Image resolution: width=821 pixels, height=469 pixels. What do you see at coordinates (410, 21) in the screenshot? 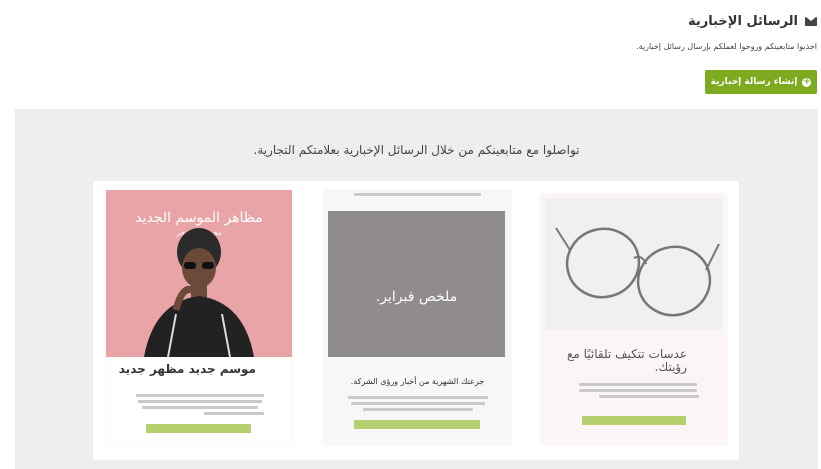
I see `page-header: الرسائل الإخبارية` at bounding box center [410, 21].